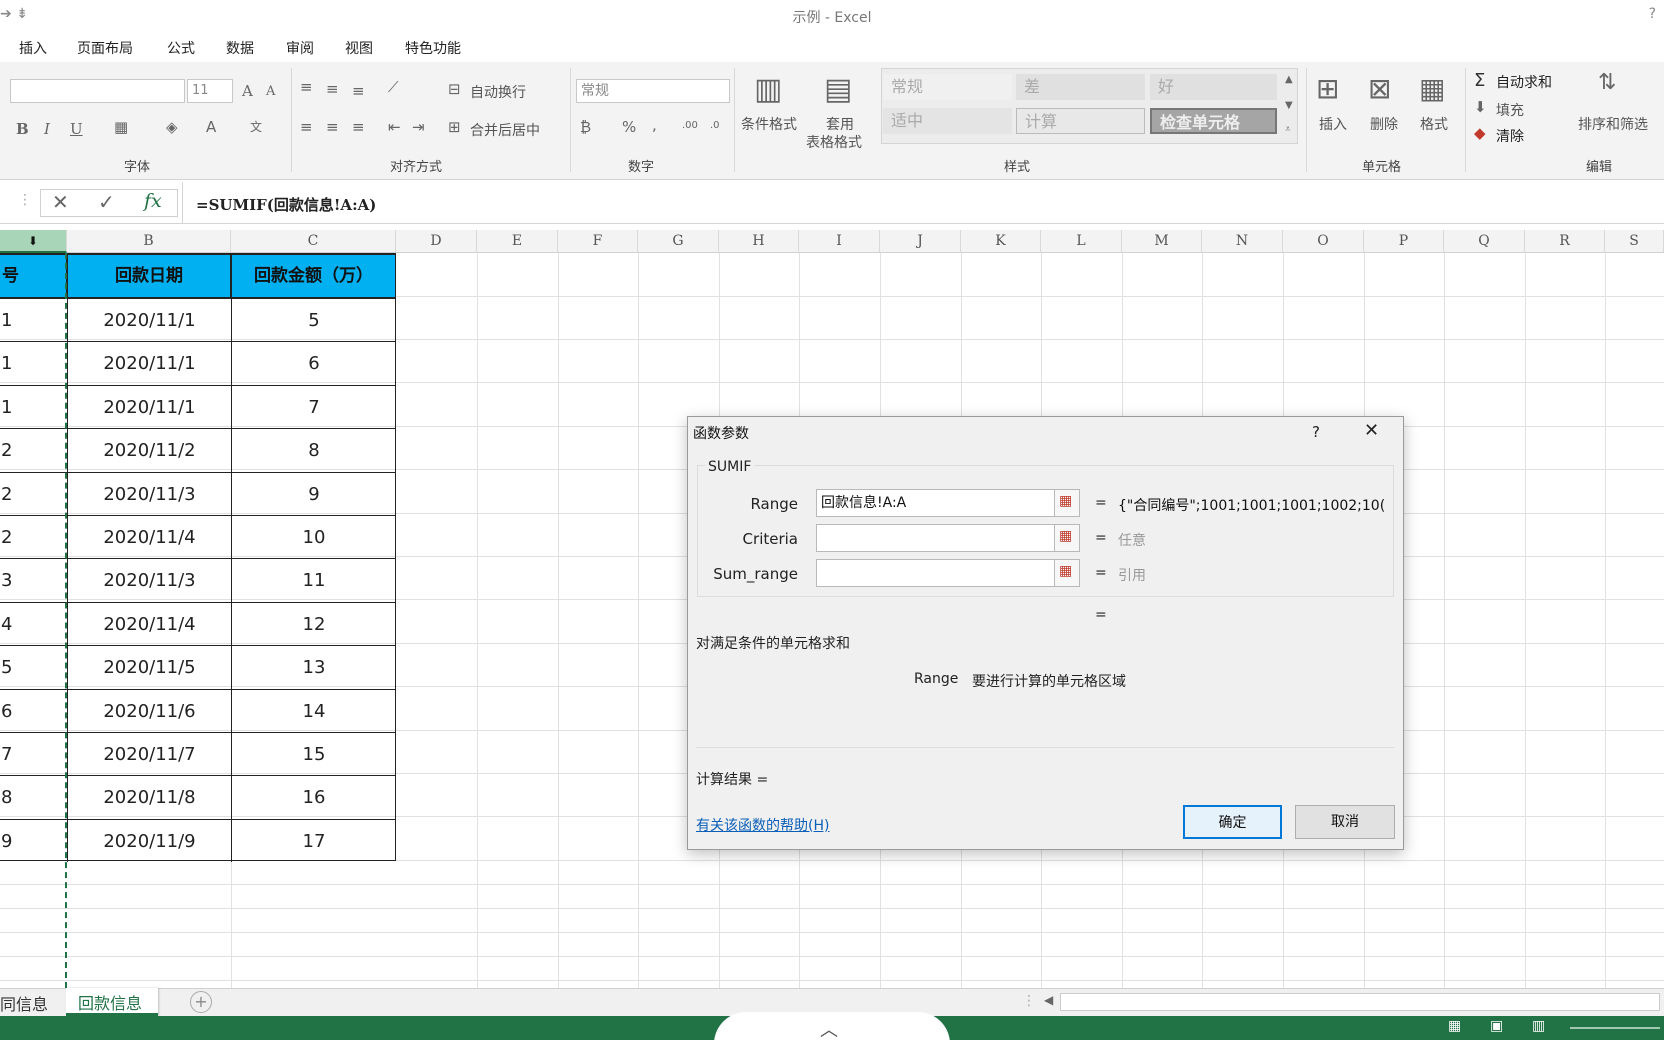 Image resolution: width=1664 pixels, height=1044 pixels. Describe the element at coordinates (1615, 1028) in the screenshot. I see `zoom-slider` at that location.